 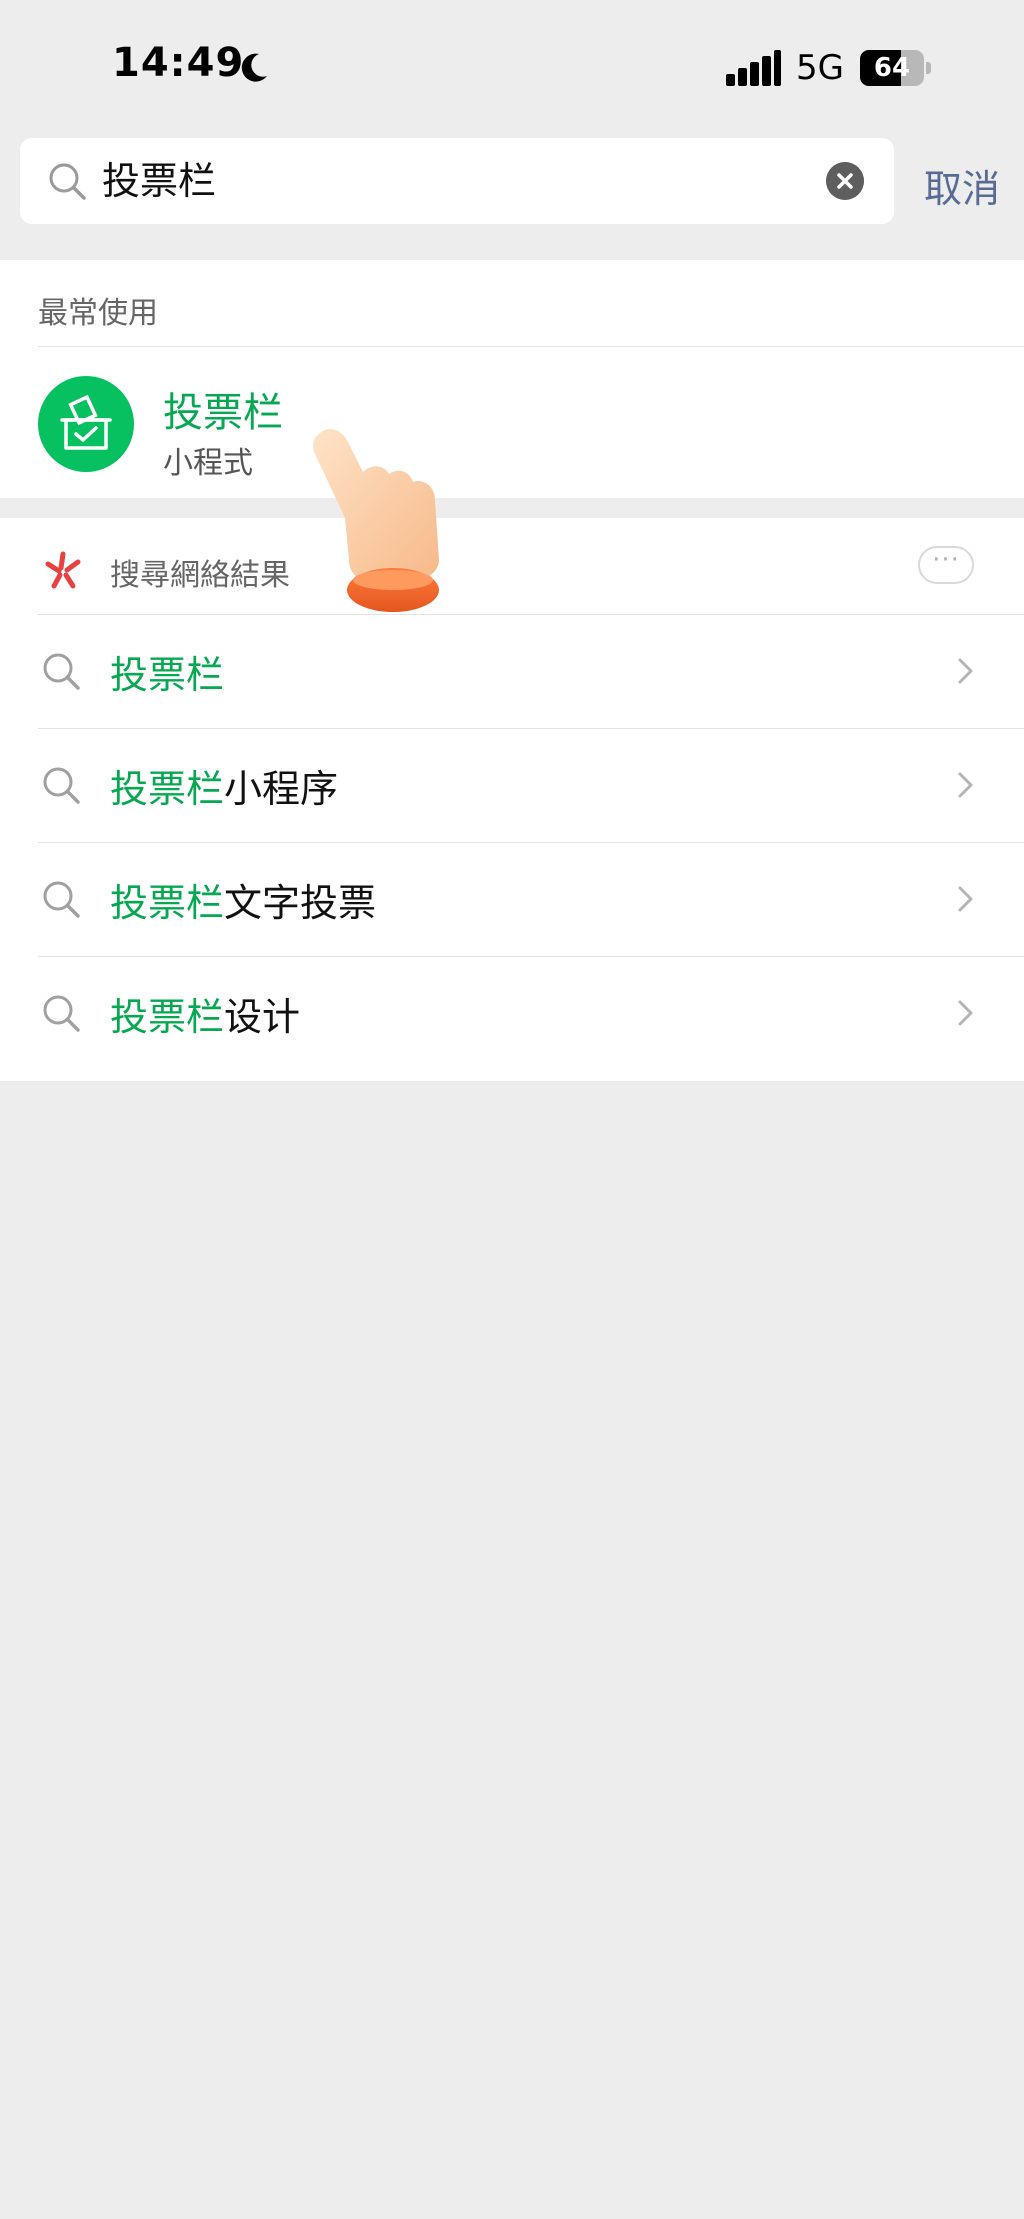 What do you see at coordinates (892, 68) in the screenshot?
I see `battery-level: 64` at bounding box center [892, 68].